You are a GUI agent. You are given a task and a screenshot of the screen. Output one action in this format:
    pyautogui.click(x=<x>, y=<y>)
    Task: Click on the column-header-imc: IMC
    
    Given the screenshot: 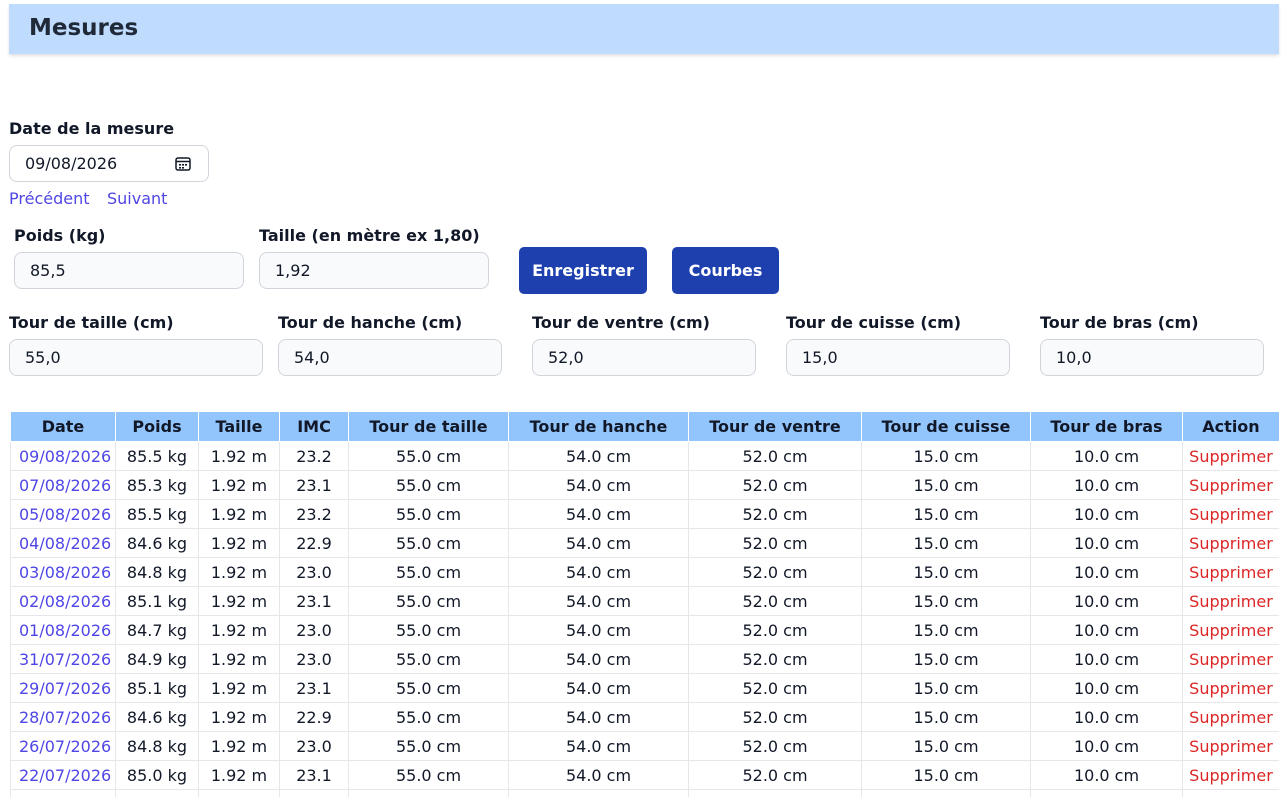 What is the action you would take?
    pyautogui.click(x=314, y=426)
    